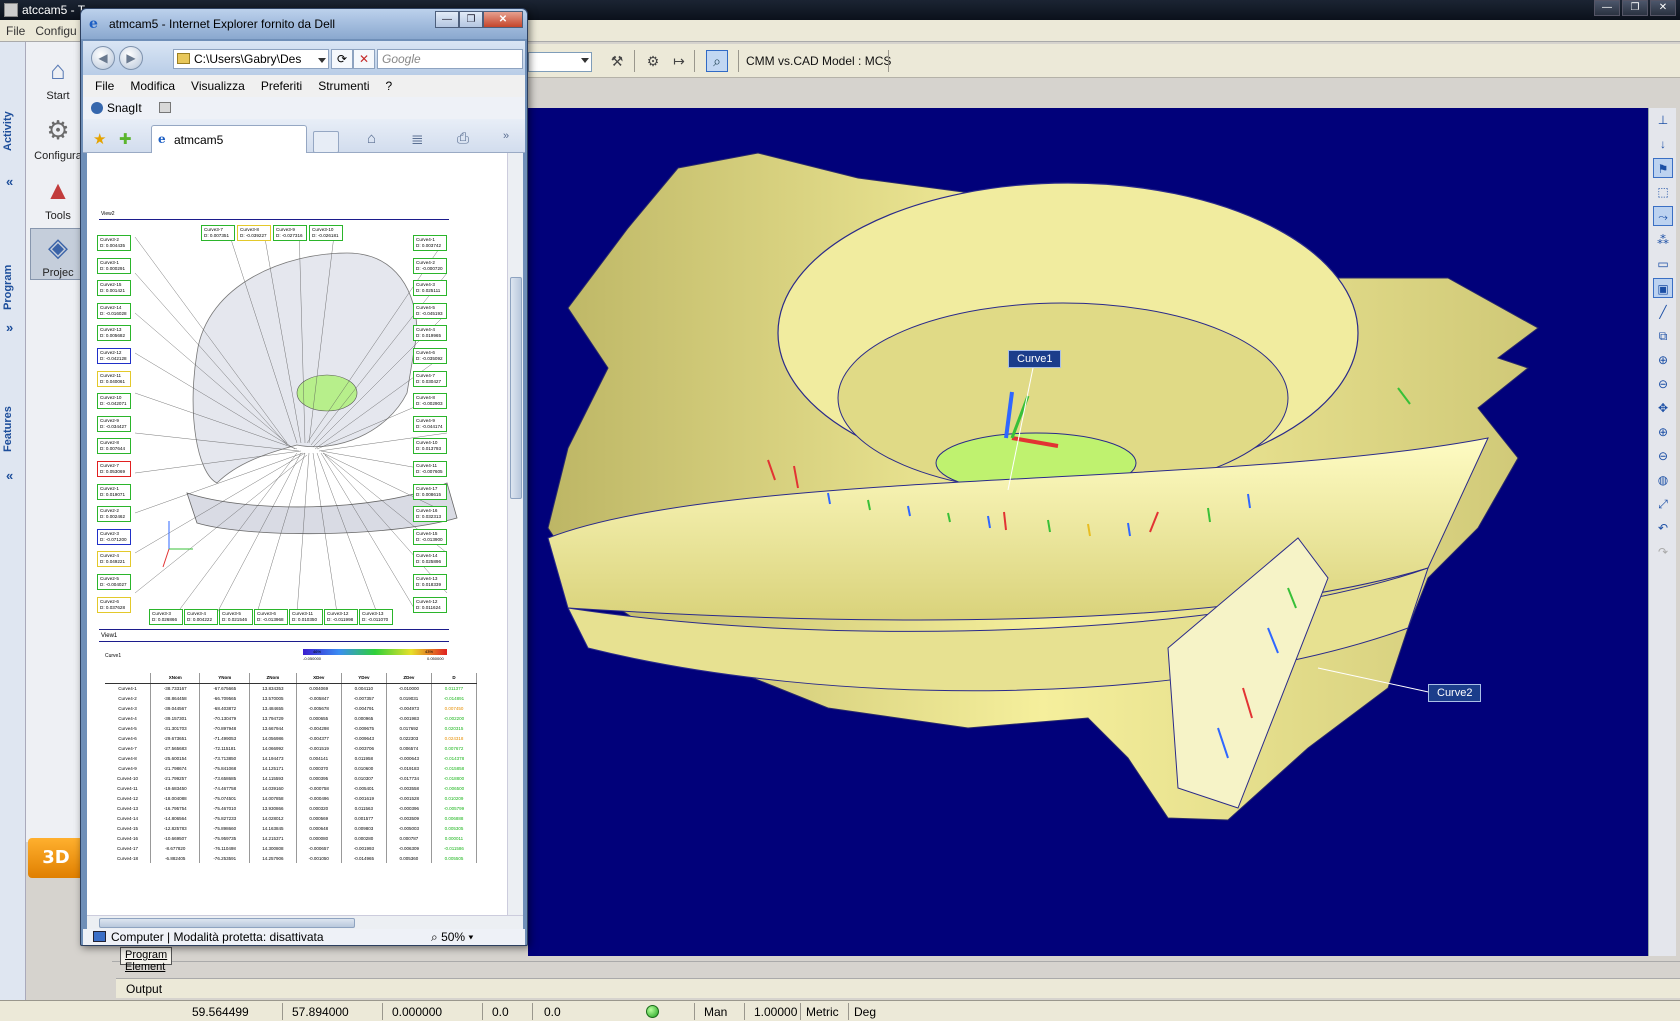  Describe the element at coordinates (218, 86) in the screenshot. I see `ie-menu-visualizza: Visualizza` at that location.